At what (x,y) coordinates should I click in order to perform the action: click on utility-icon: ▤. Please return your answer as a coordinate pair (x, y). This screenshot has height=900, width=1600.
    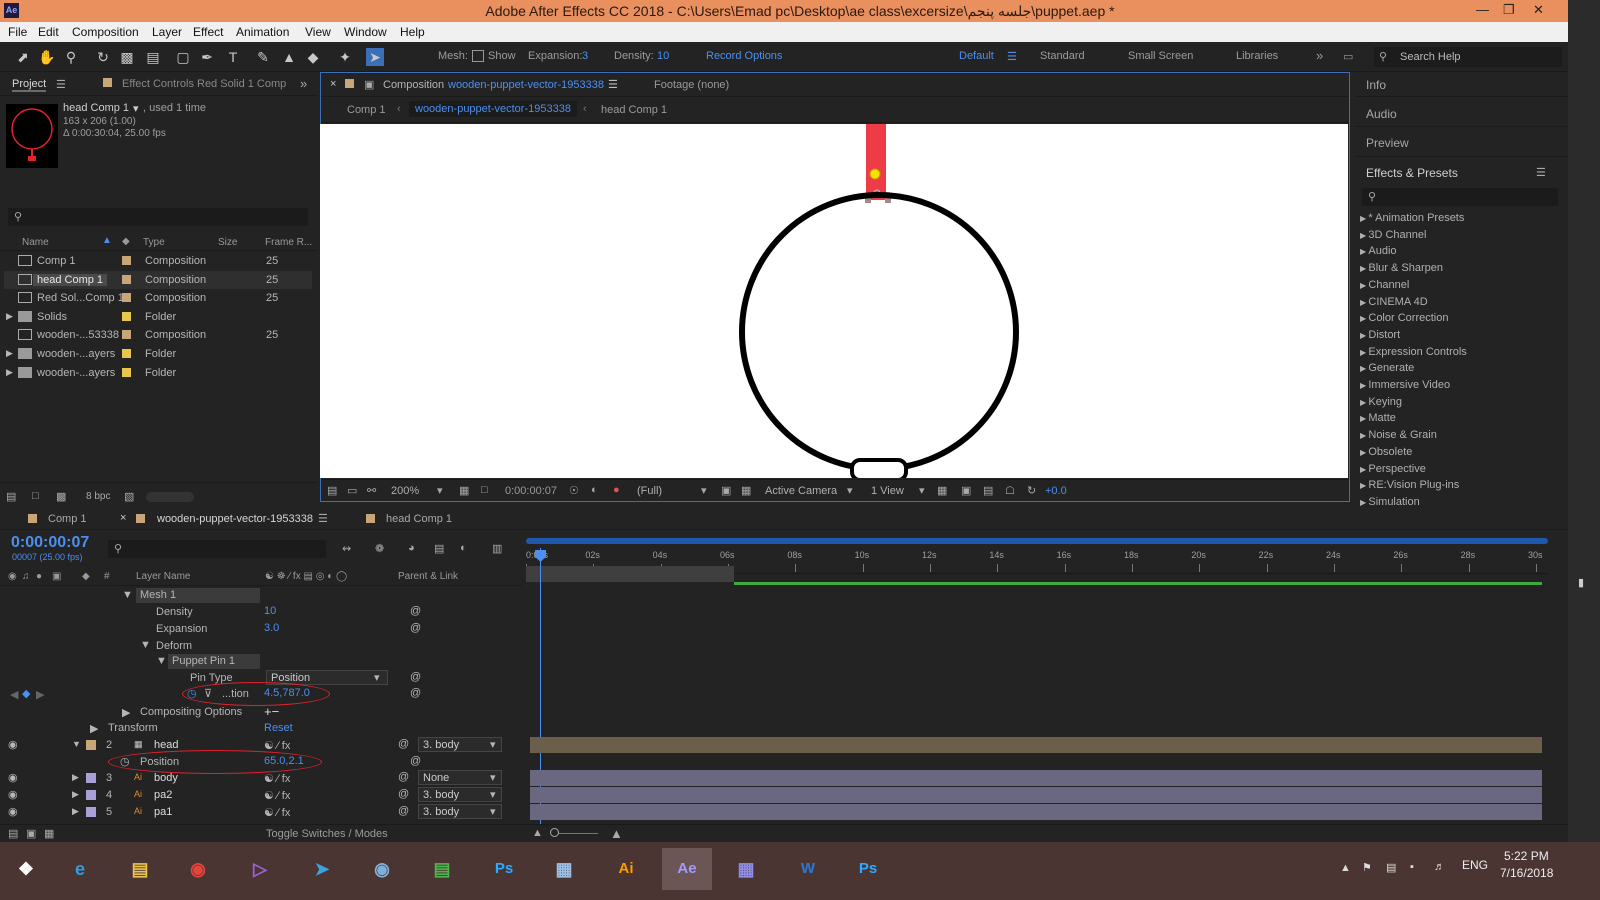
    Looking at the image, I should click on (442, 869).